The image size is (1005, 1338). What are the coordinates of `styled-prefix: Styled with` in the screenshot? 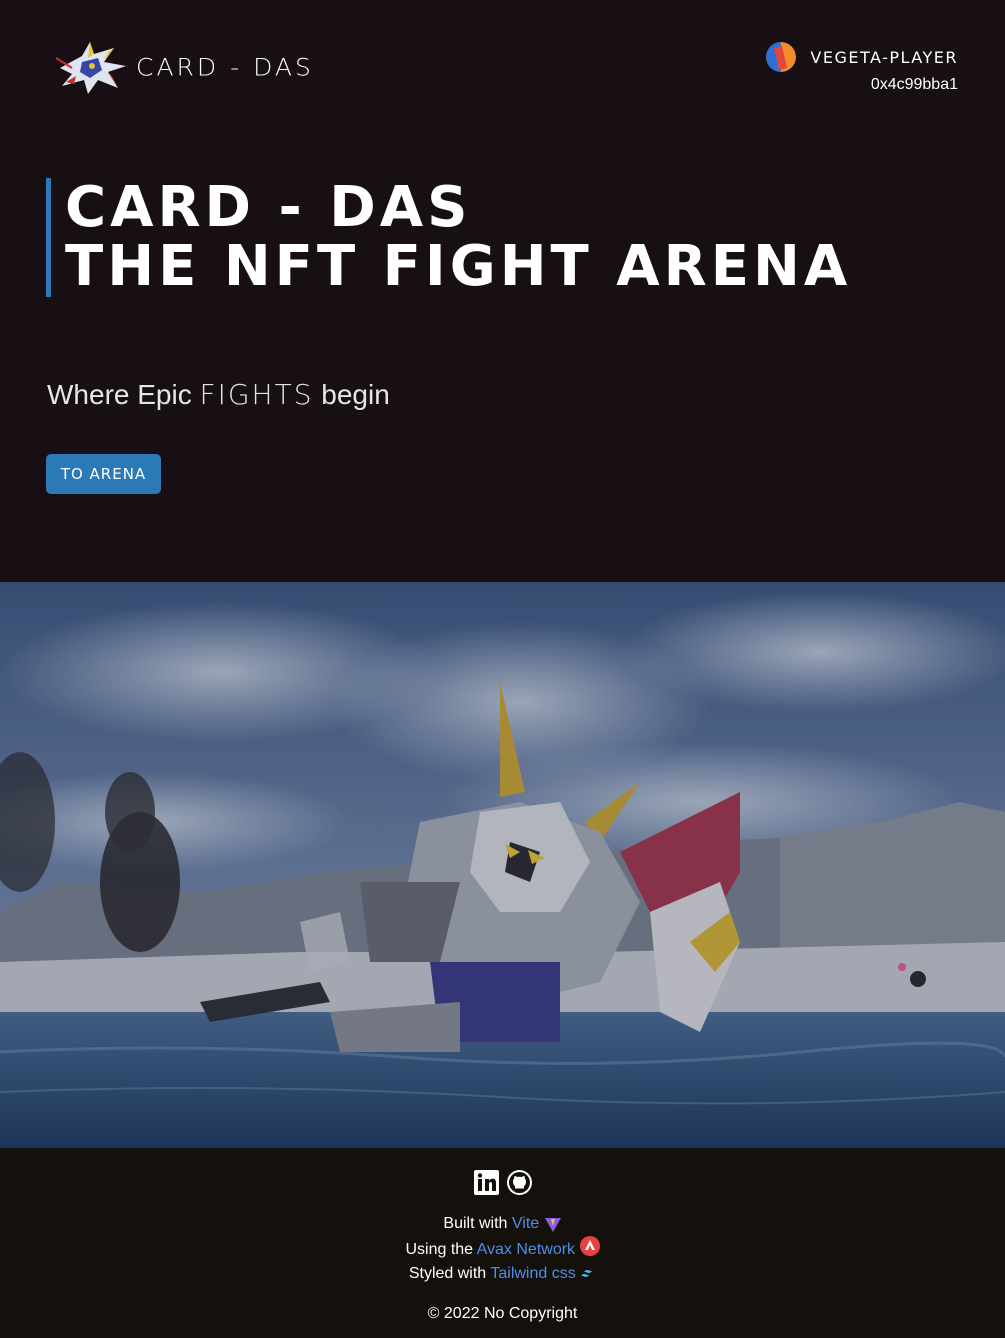 It's located at (447, 1273).